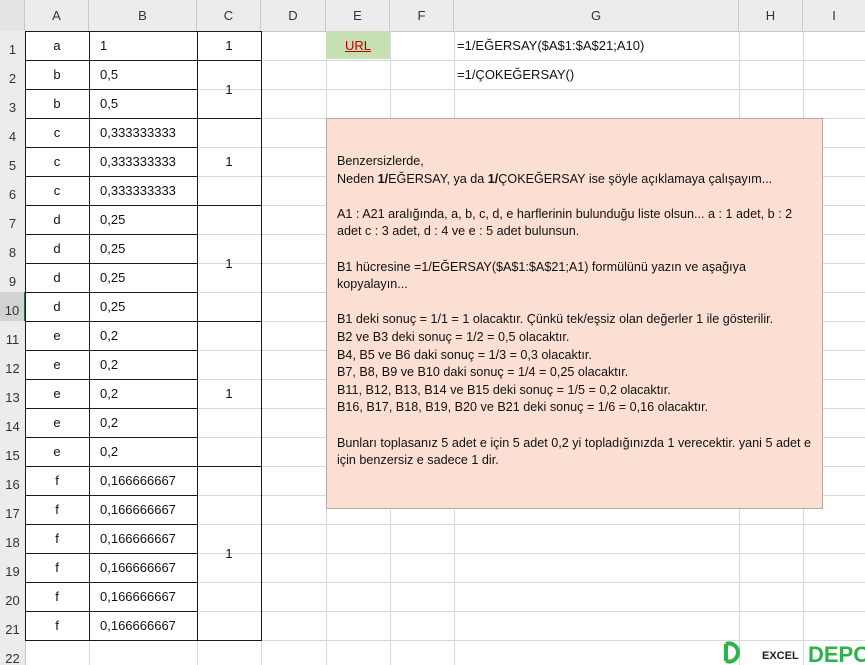 This screenshot has width=865, height=665. Describe the element at coordinates (13, 133) in the screenshot. I see `row-header-4: 4` at that location.